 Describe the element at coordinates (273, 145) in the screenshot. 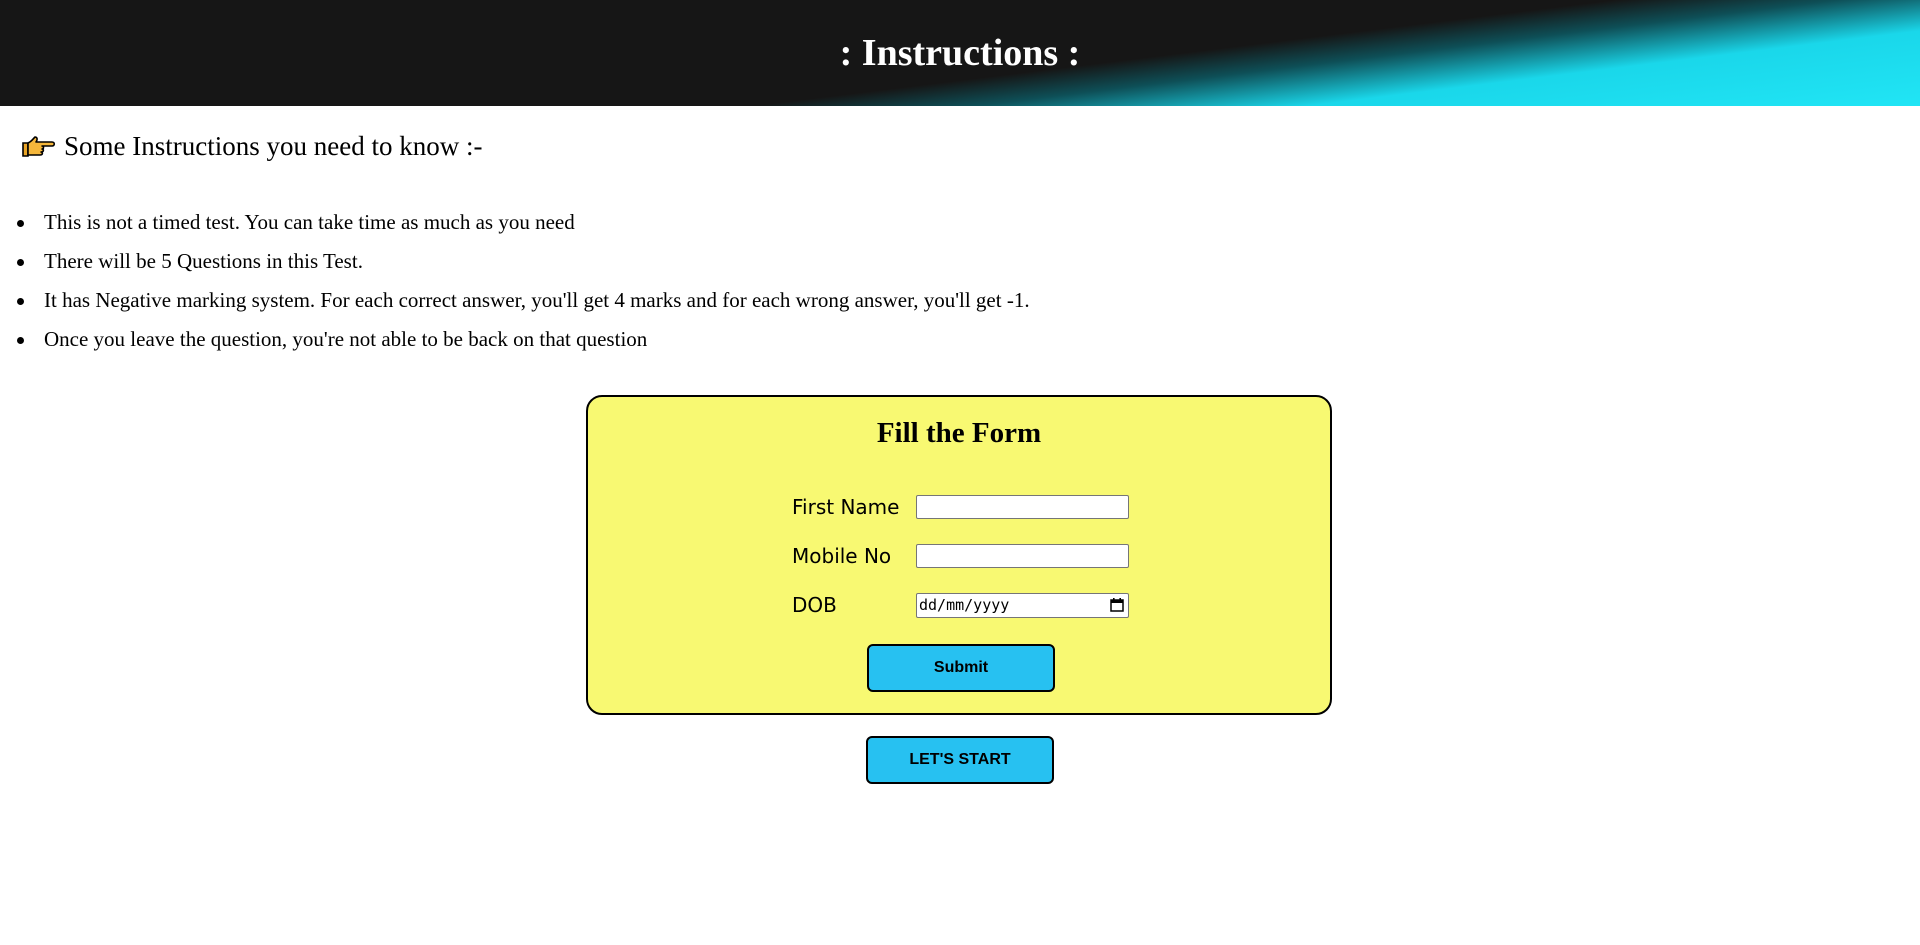

I see `intro-text: Some Instructions you need to know :-` at that location.